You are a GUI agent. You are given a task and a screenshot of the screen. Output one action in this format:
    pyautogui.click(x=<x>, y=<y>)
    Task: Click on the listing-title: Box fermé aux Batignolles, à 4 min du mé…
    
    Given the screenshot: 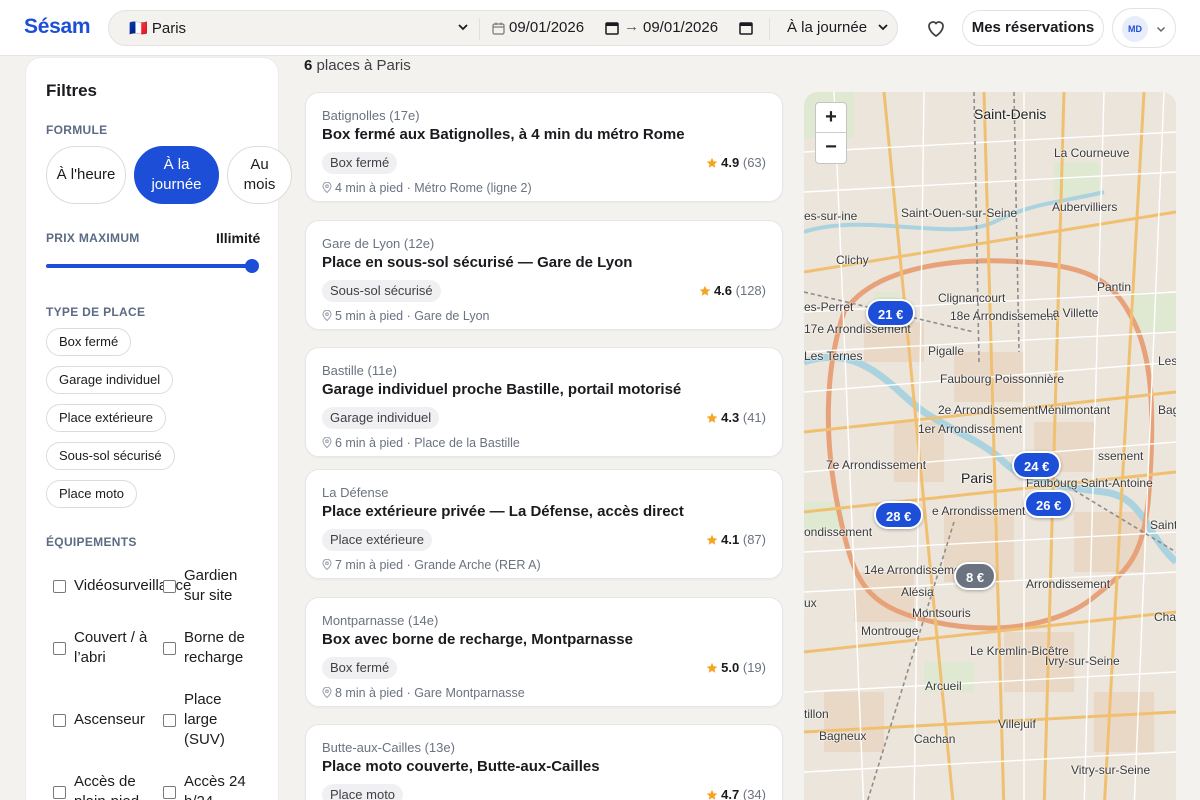 What is the action you would take?
    pyautogui.click(x=503, y=134)
    